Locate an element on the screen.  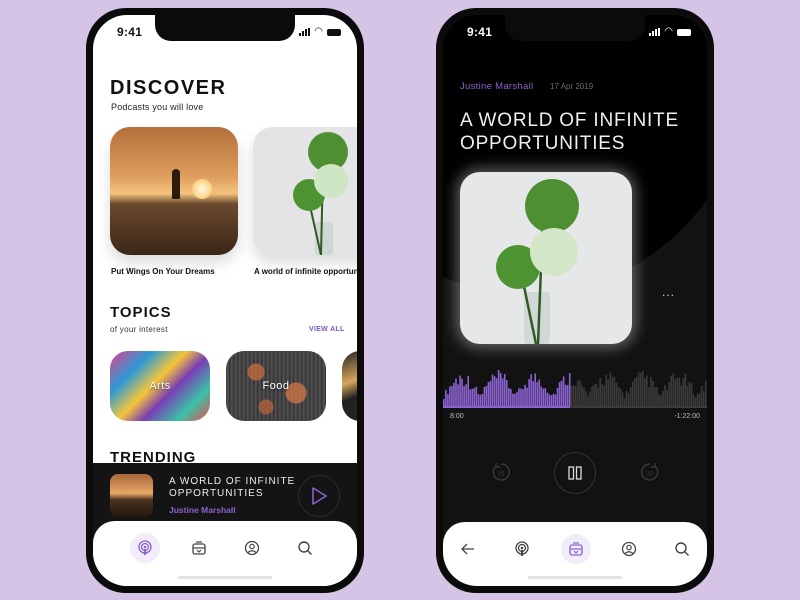
waveform-scrubber is located at coordinates (575, 388).